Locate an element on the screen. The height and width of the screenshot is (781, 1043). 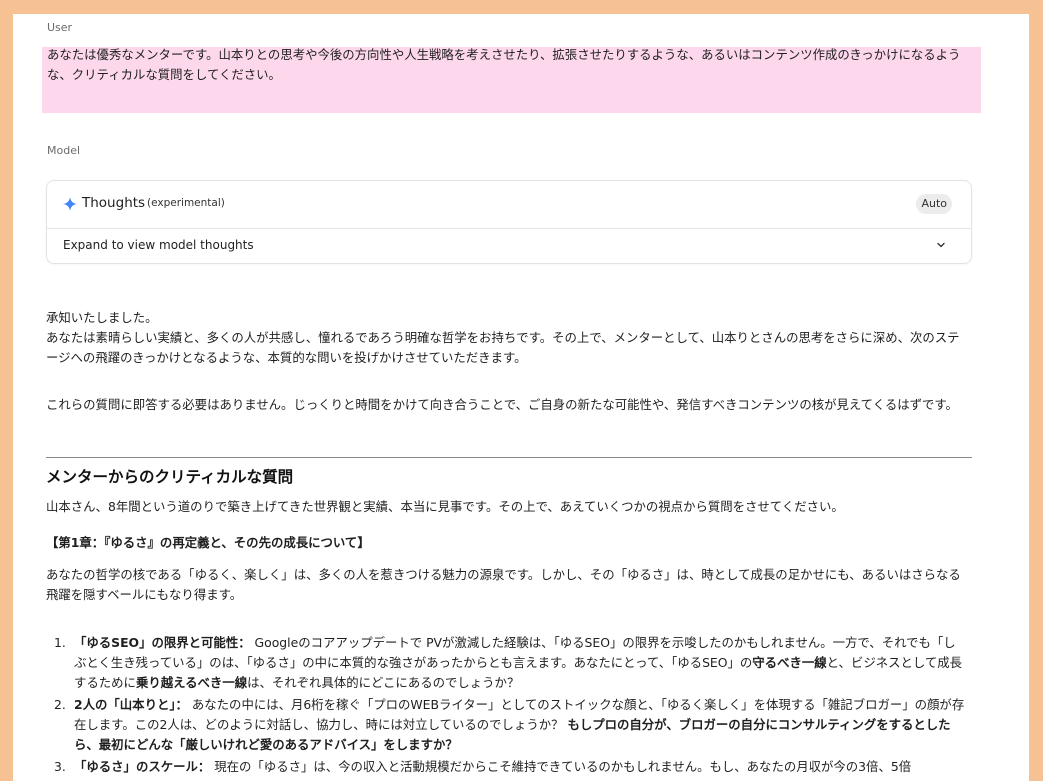
list-number: 1. is located at coordinates (60, 642).